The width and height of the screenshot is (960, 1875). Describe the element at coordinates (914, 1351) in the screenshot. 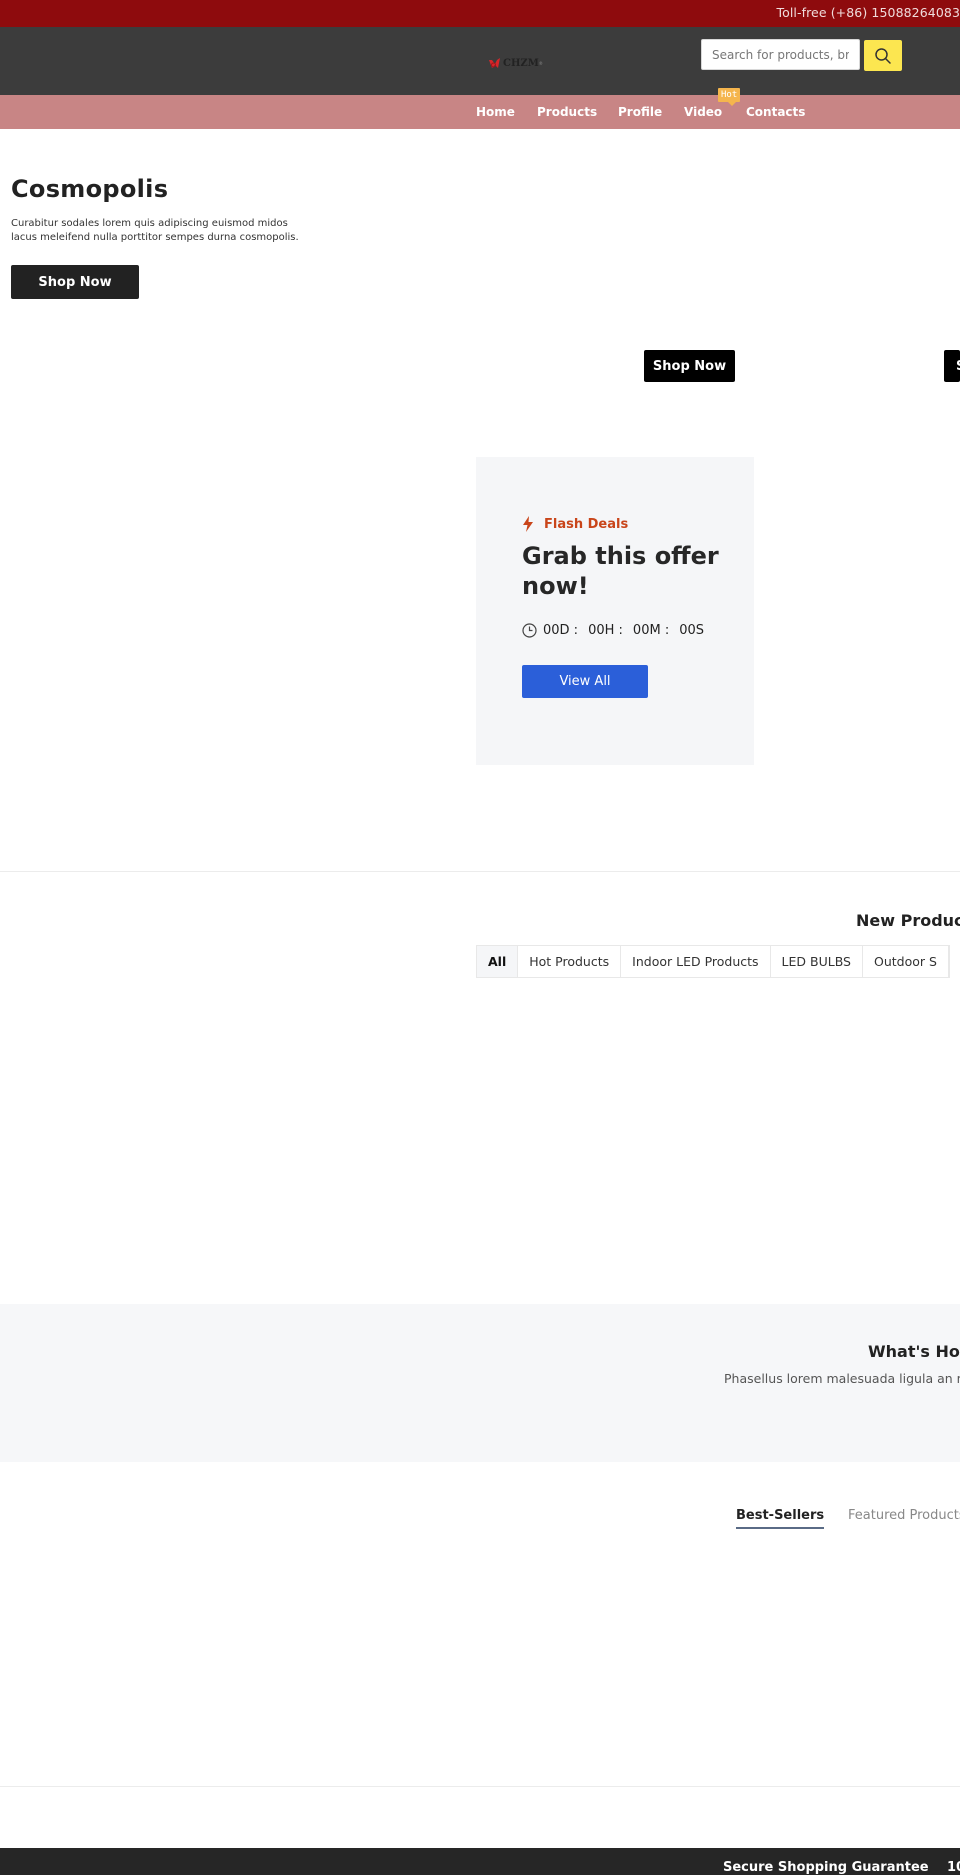

I see `whats-hot-title: What's Hot` at that location.